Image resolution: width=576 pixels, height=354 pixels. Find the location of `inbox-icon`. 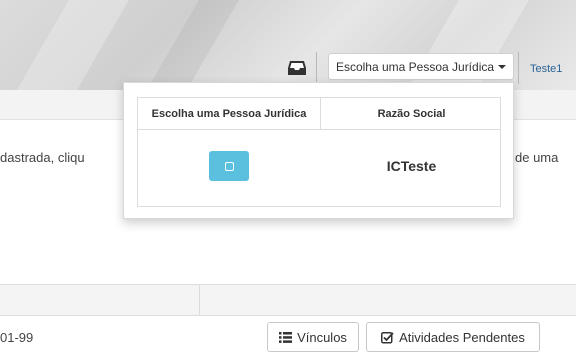

inbox-icon is located at coordinates (297, 68).